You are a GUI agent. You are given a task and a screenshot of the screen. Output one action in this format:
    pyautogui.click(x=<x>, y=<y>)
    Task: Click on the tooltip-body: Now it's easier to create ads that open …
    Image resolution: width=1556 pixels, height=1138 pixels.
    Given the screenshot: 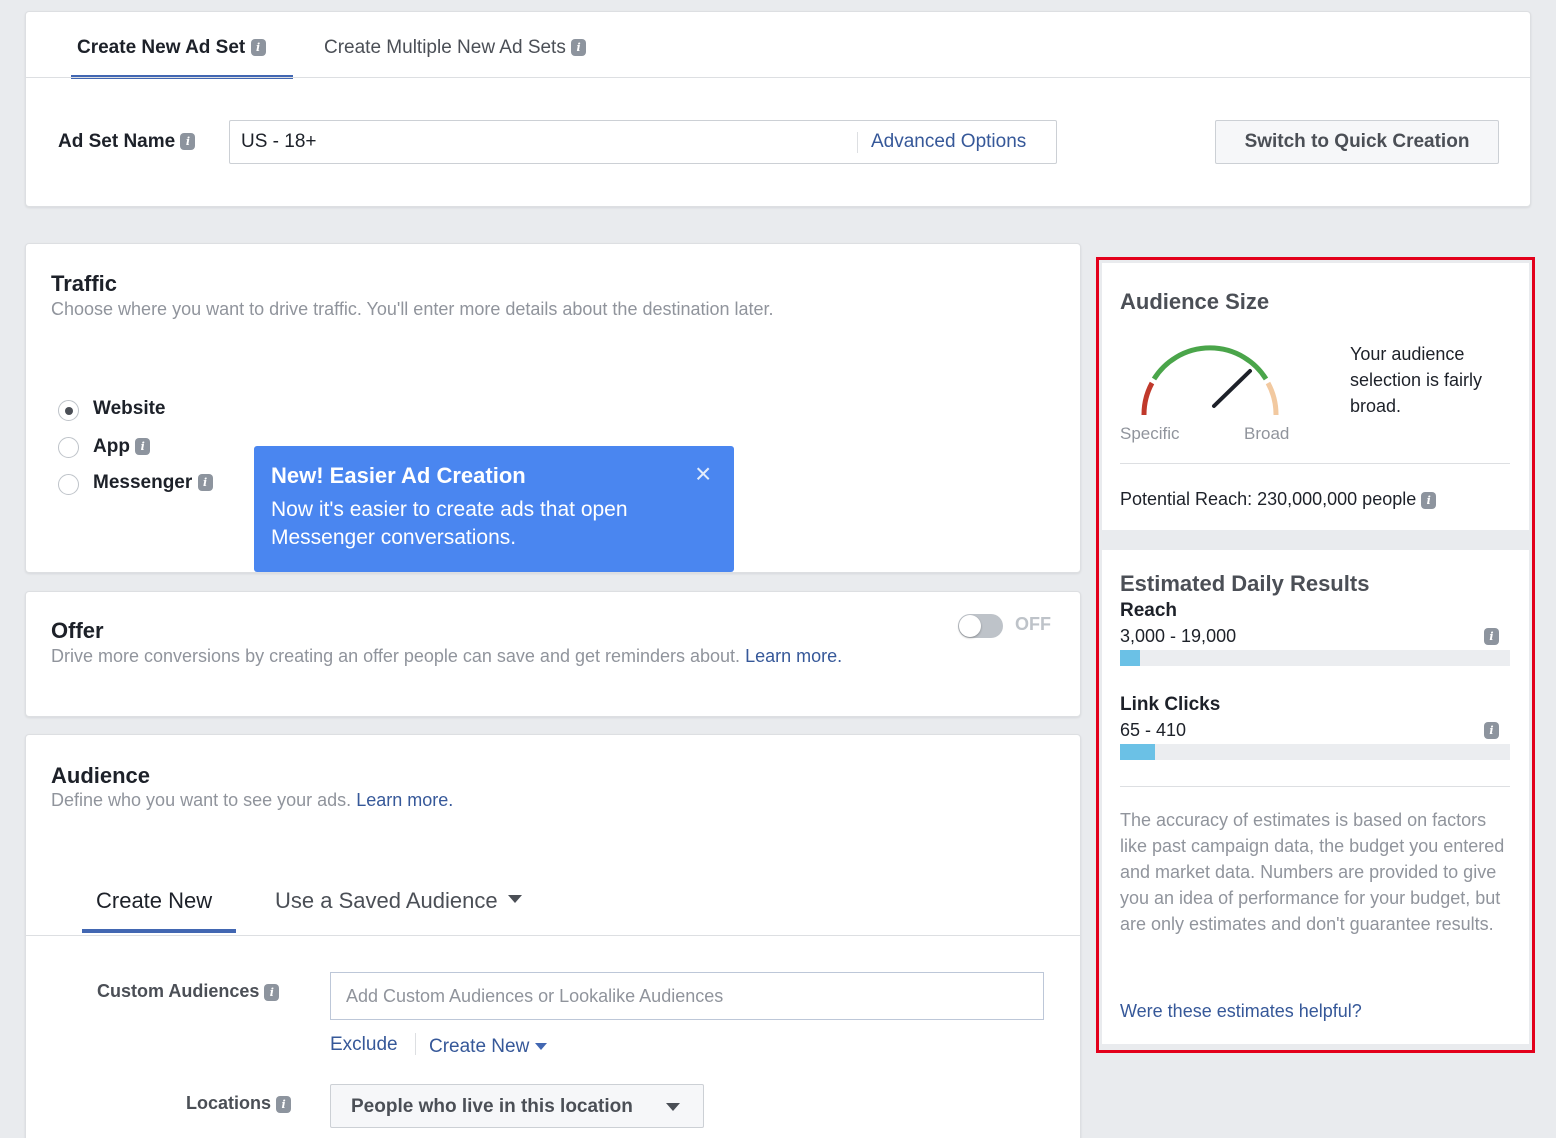 What is the action you would take?
    pyautogui.click(x=449, y=523)
    